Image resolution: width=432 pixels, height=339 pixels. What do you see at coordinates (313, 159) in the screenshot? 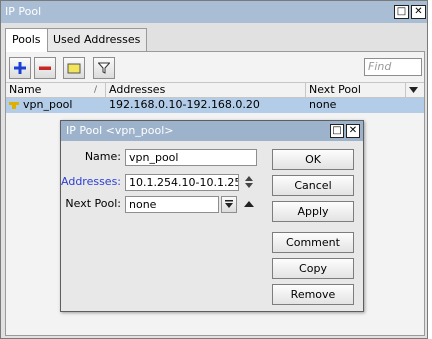
I see `ok-button: OK` at bounding box center [313, 159].